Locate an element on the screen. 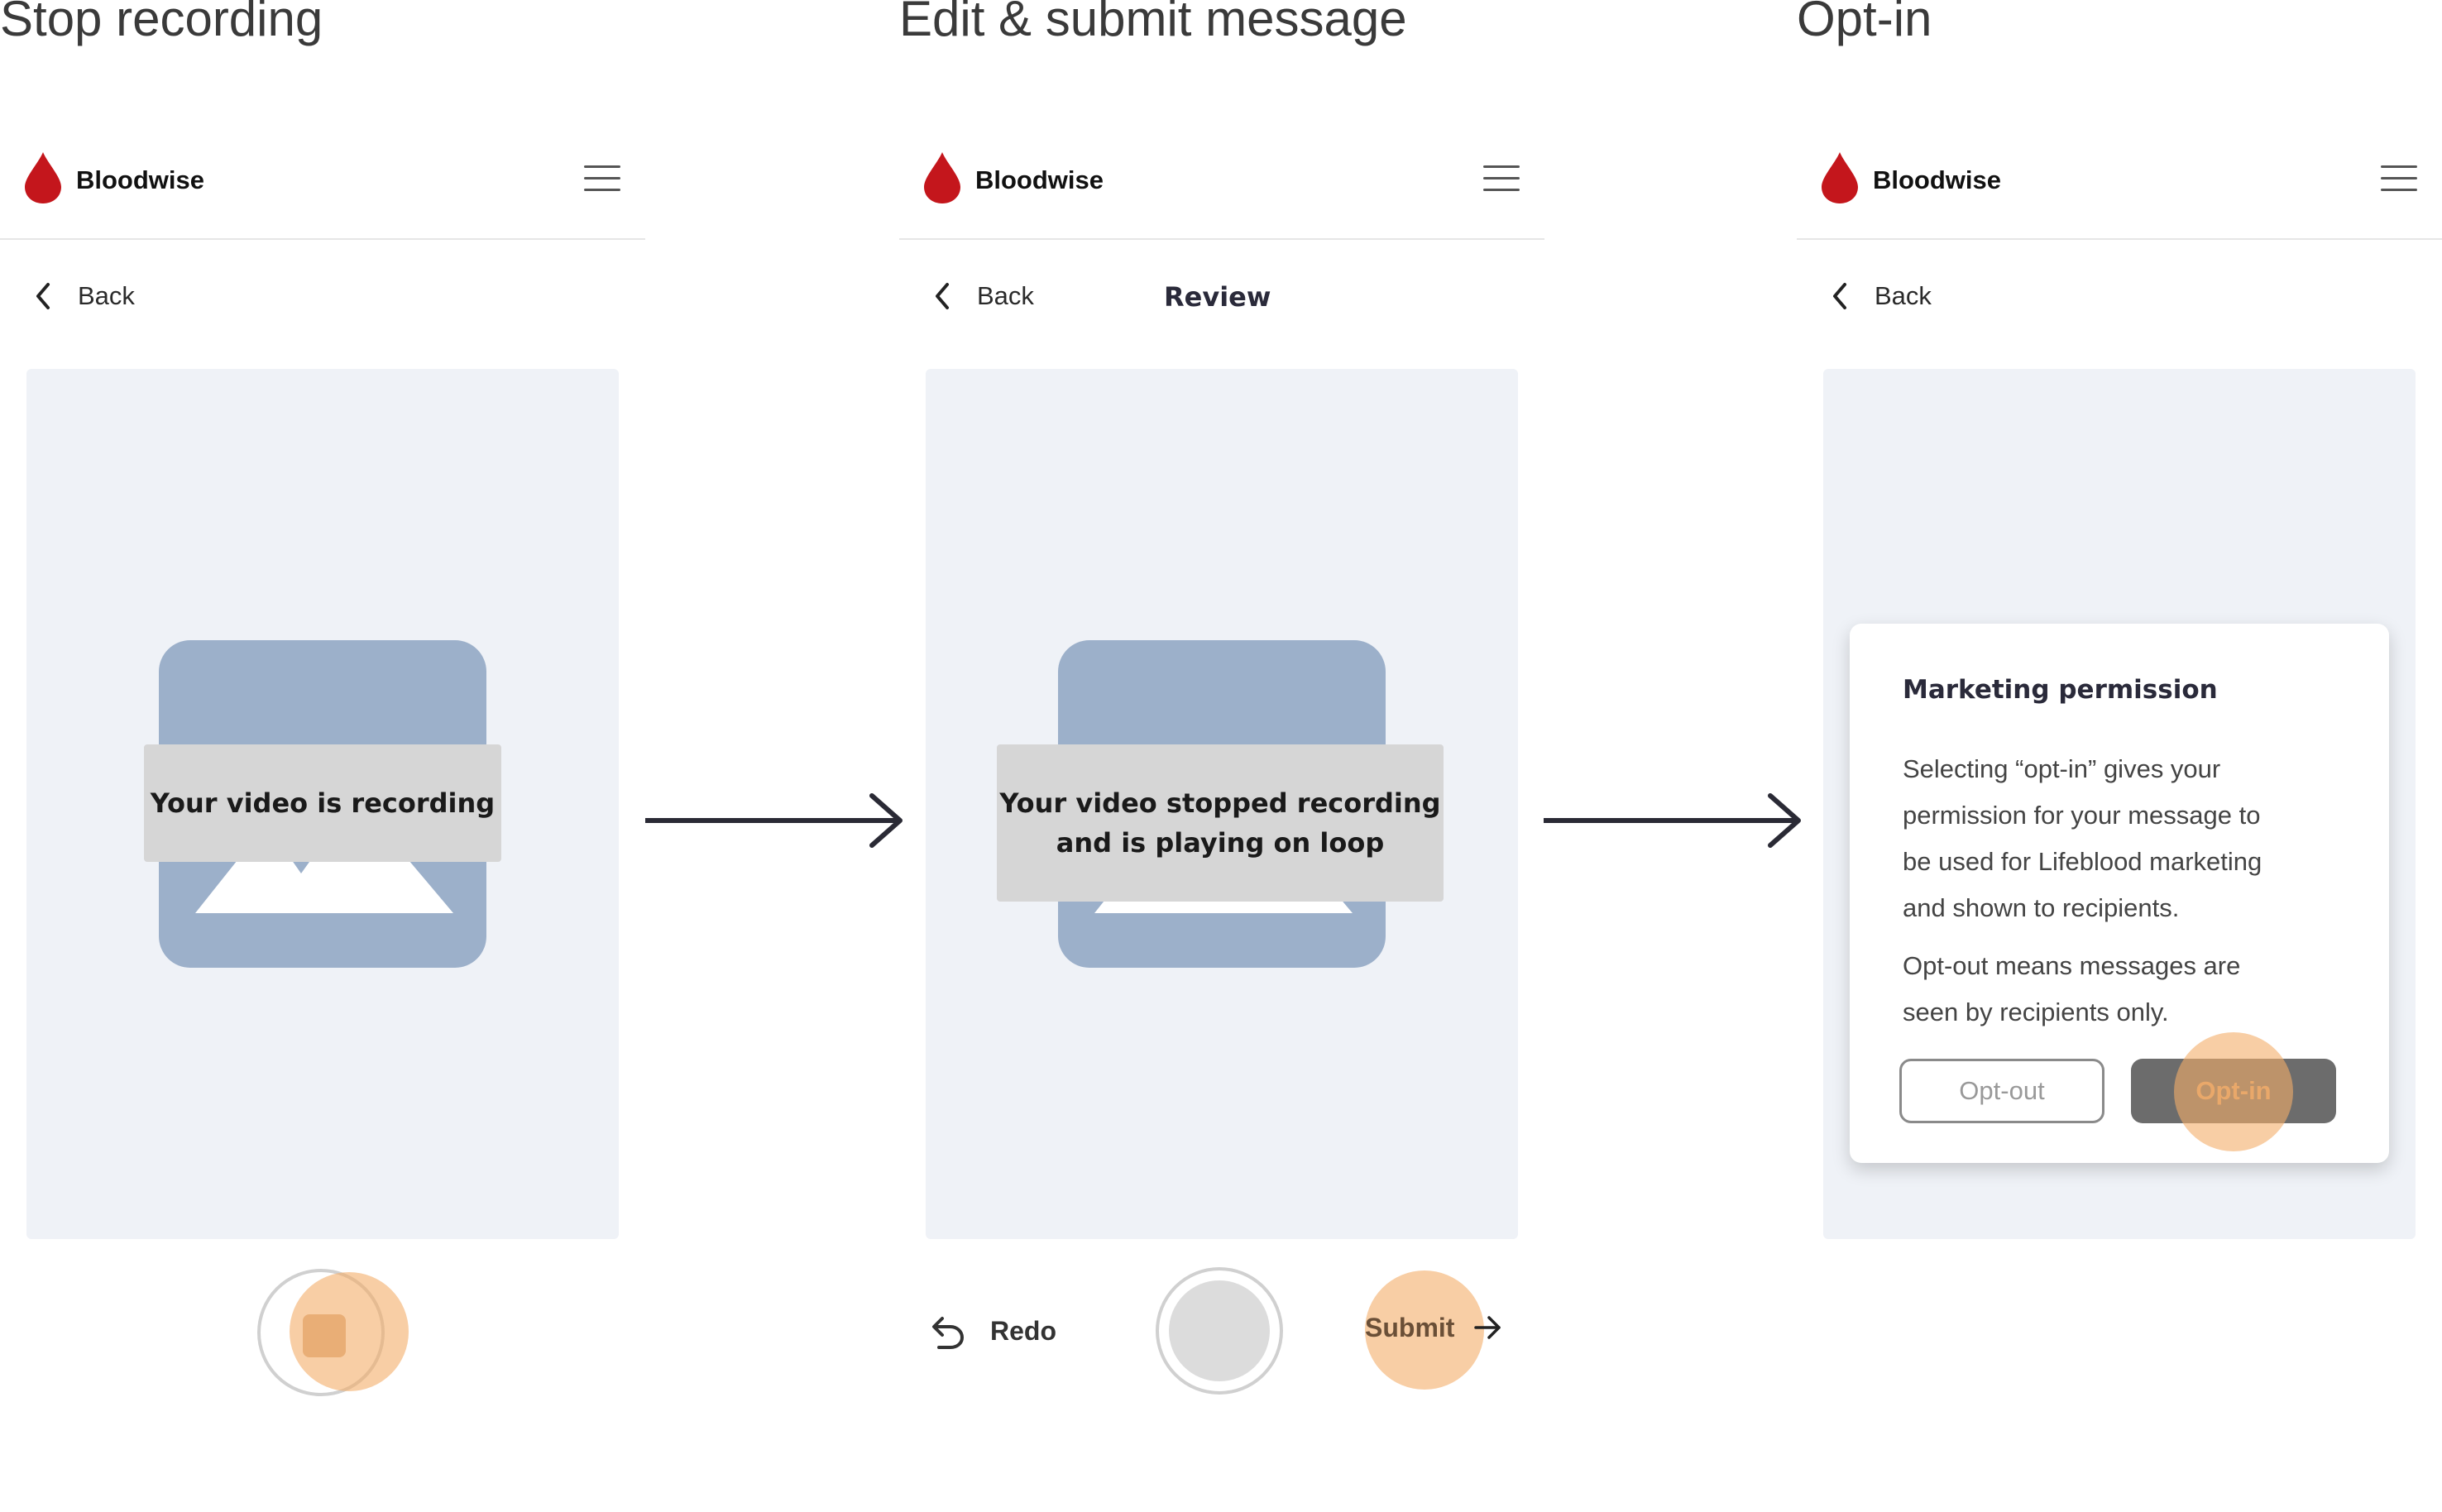 This screenshot has height=1512, width=2442. opt-out-button: Opt-out is located at coordinates (2002, 1091).